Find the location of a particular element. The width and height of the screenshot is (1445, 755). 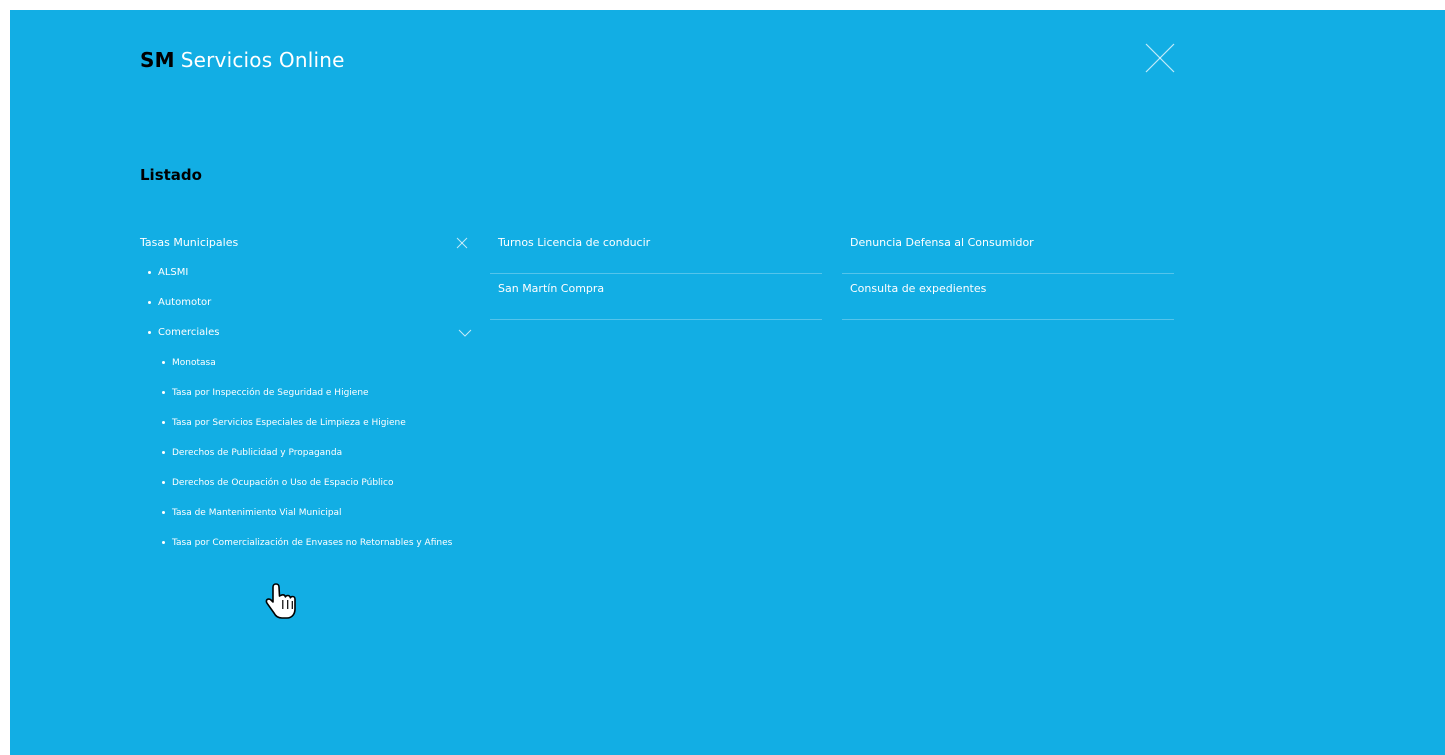

submenu-item-publicidad: Derechos de Publicidad y Propaganda is located at coordinates (306, 453).